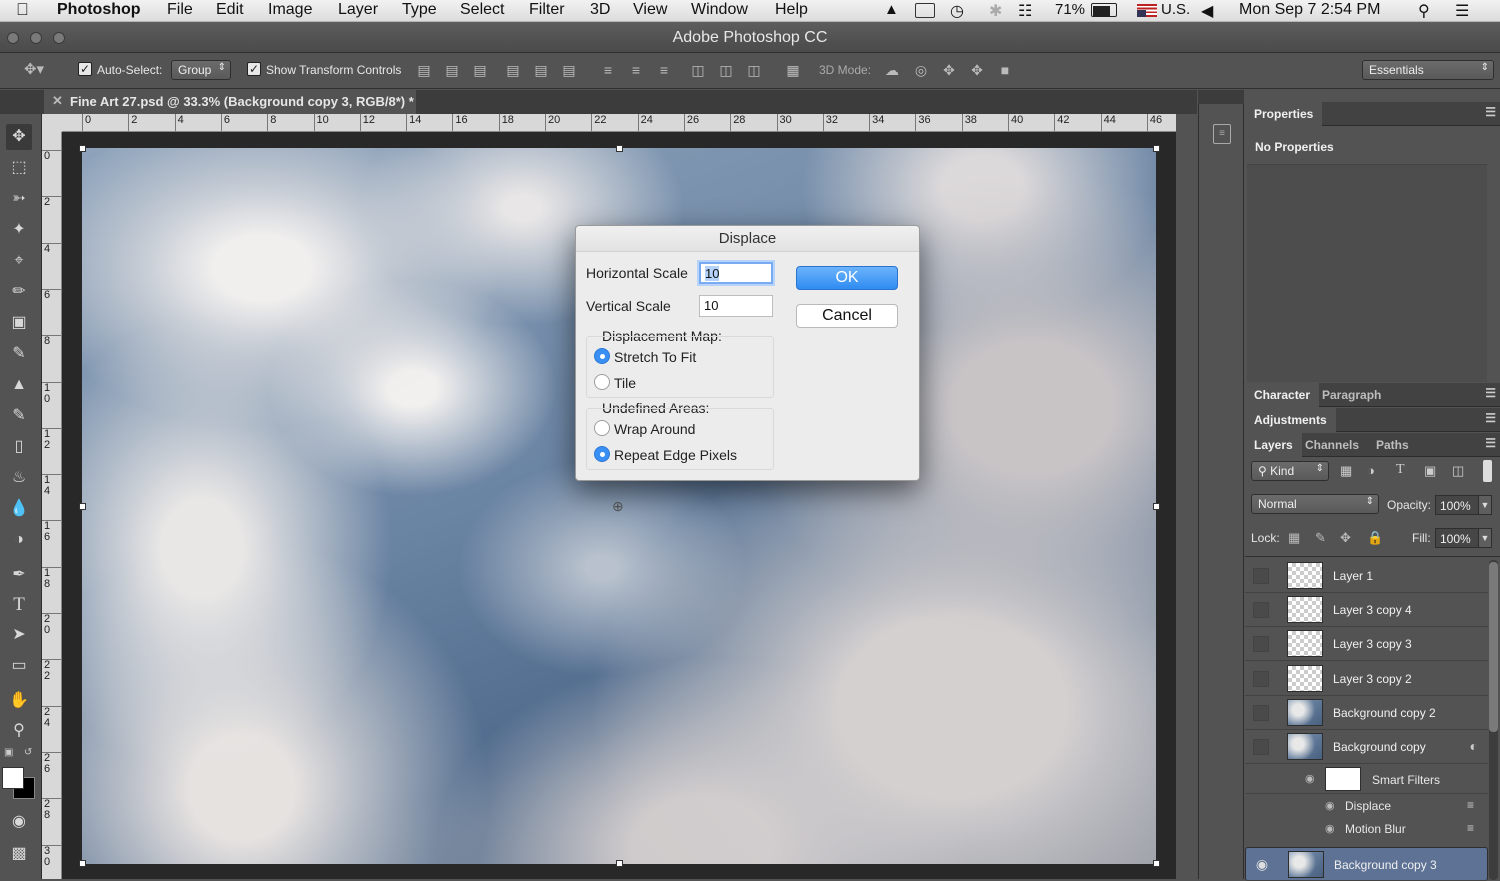 The width and height of the screenshot is (1500, 881). Describe the element at coordinates (791, 10) in the screenshot. I see `menu-help: Help` at that location.